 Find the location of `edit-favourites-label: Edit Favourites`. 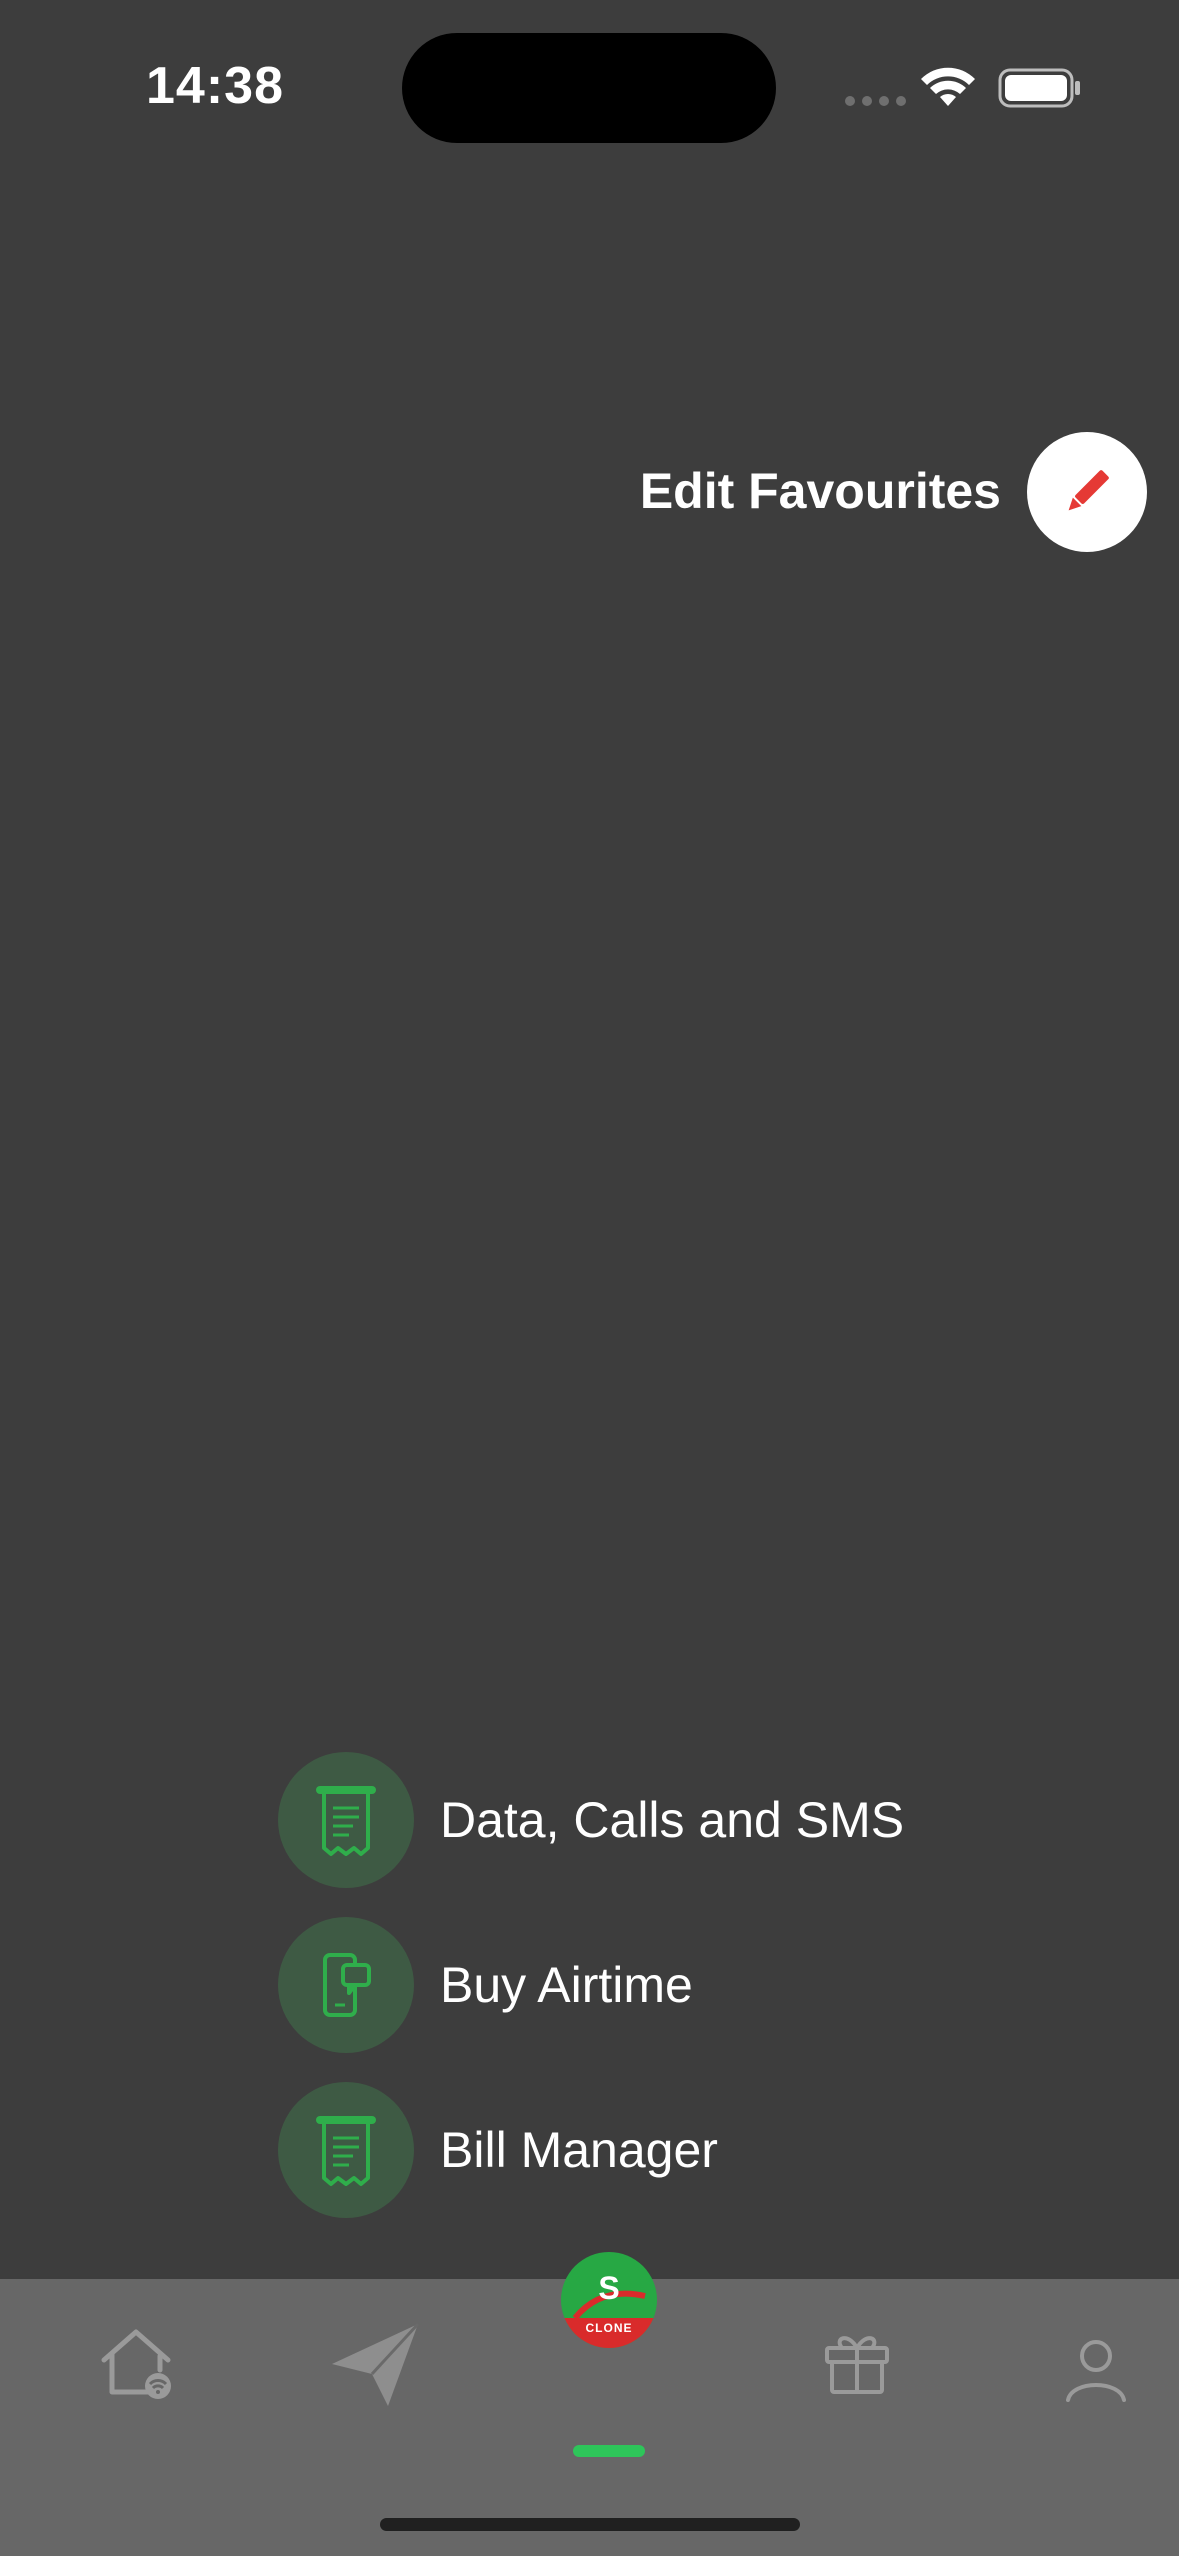

edit-favourites-label: Edit Favourites is located at coordinates (820, 491).